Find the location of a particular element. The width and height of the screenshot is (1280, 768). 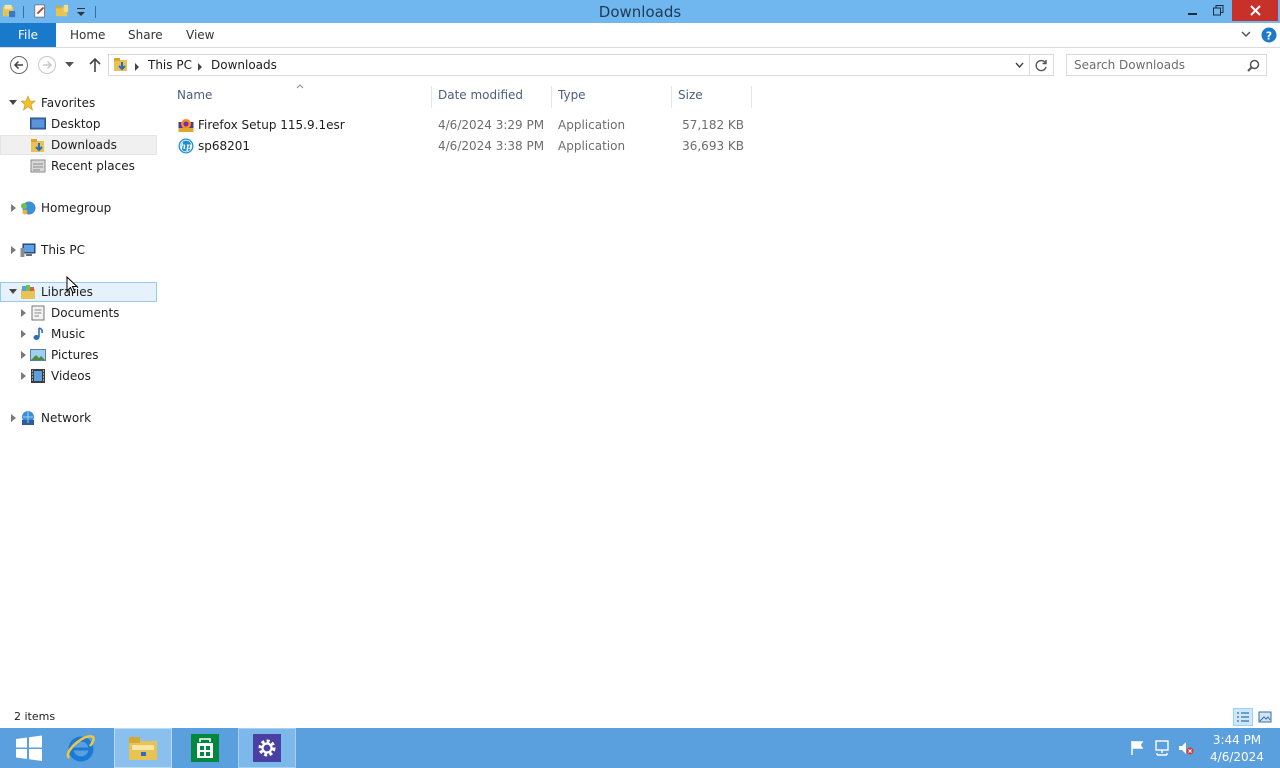

restore-button is located at coordinates (1218, 10).